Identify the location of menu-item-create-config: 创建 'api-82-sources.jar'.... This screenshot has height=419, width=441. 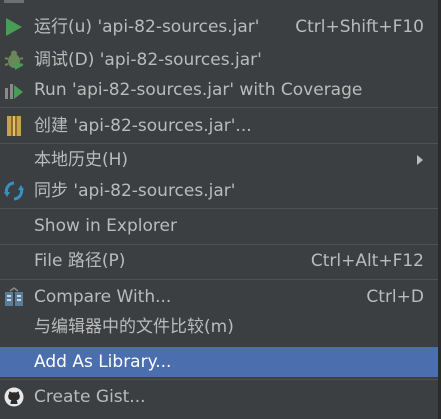
(219, 126).